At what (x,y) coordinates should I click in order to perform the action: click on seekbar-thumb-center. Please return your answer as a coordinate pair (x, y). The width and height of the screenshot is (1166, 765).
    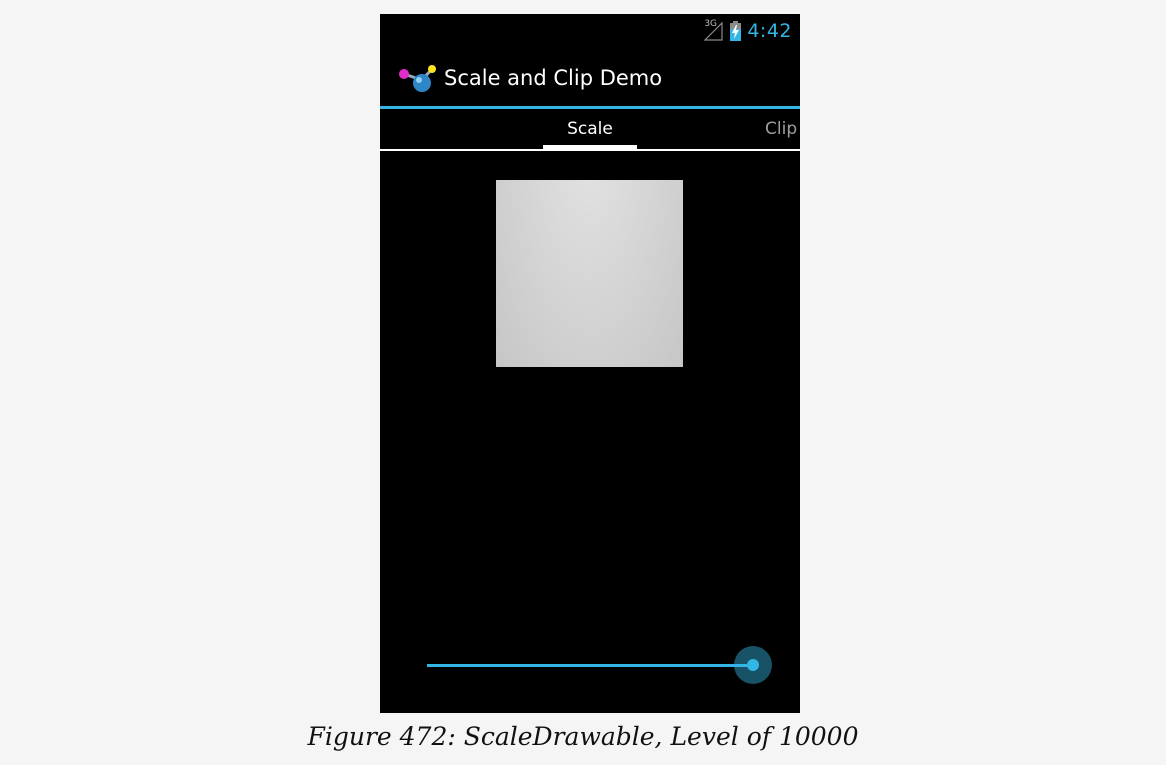
    Looking at the image, I should click on (753, 665).